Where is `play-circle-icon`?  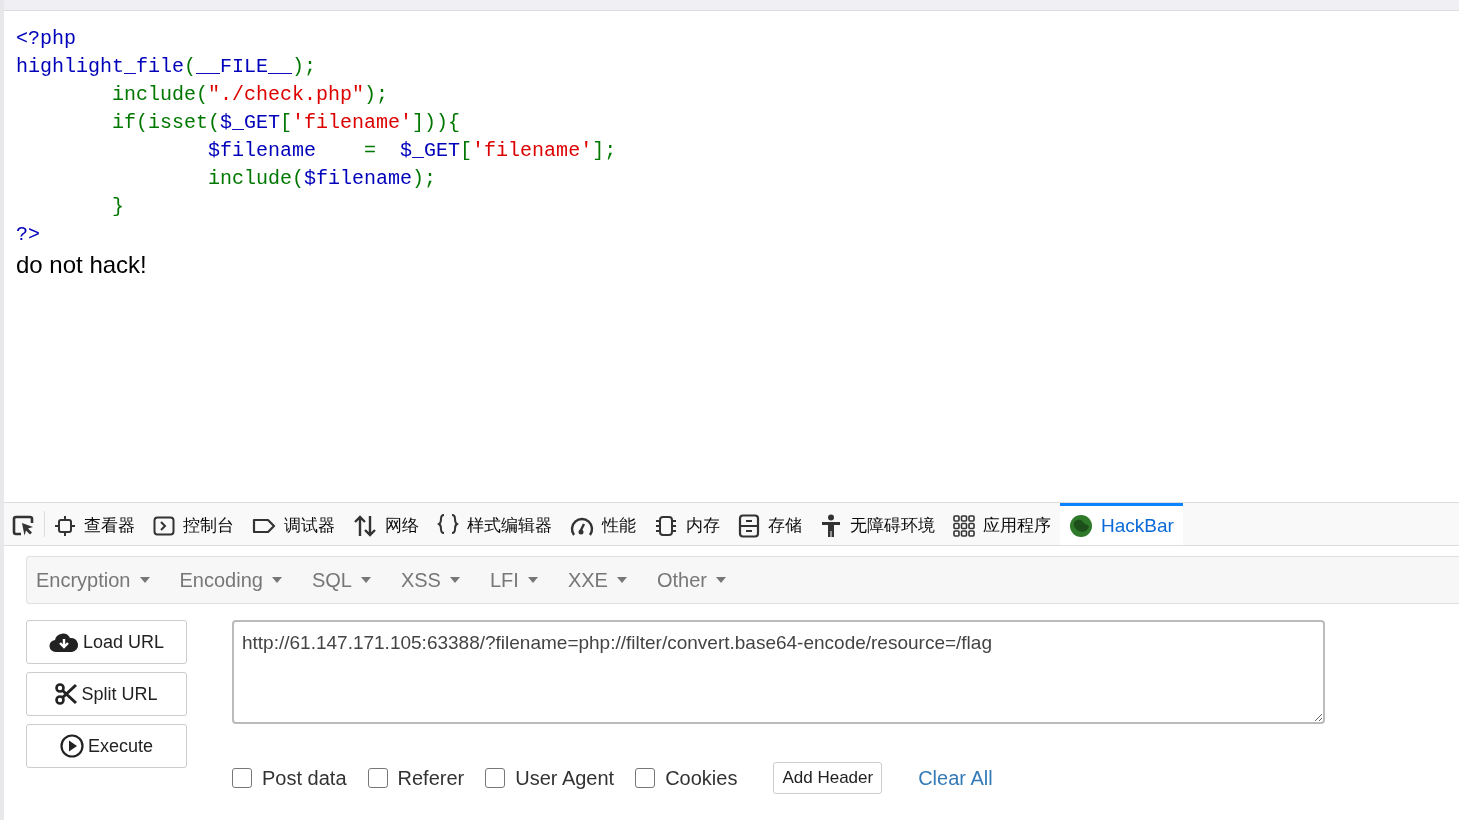 play-circle-icon is located at coordinates (71, 746).